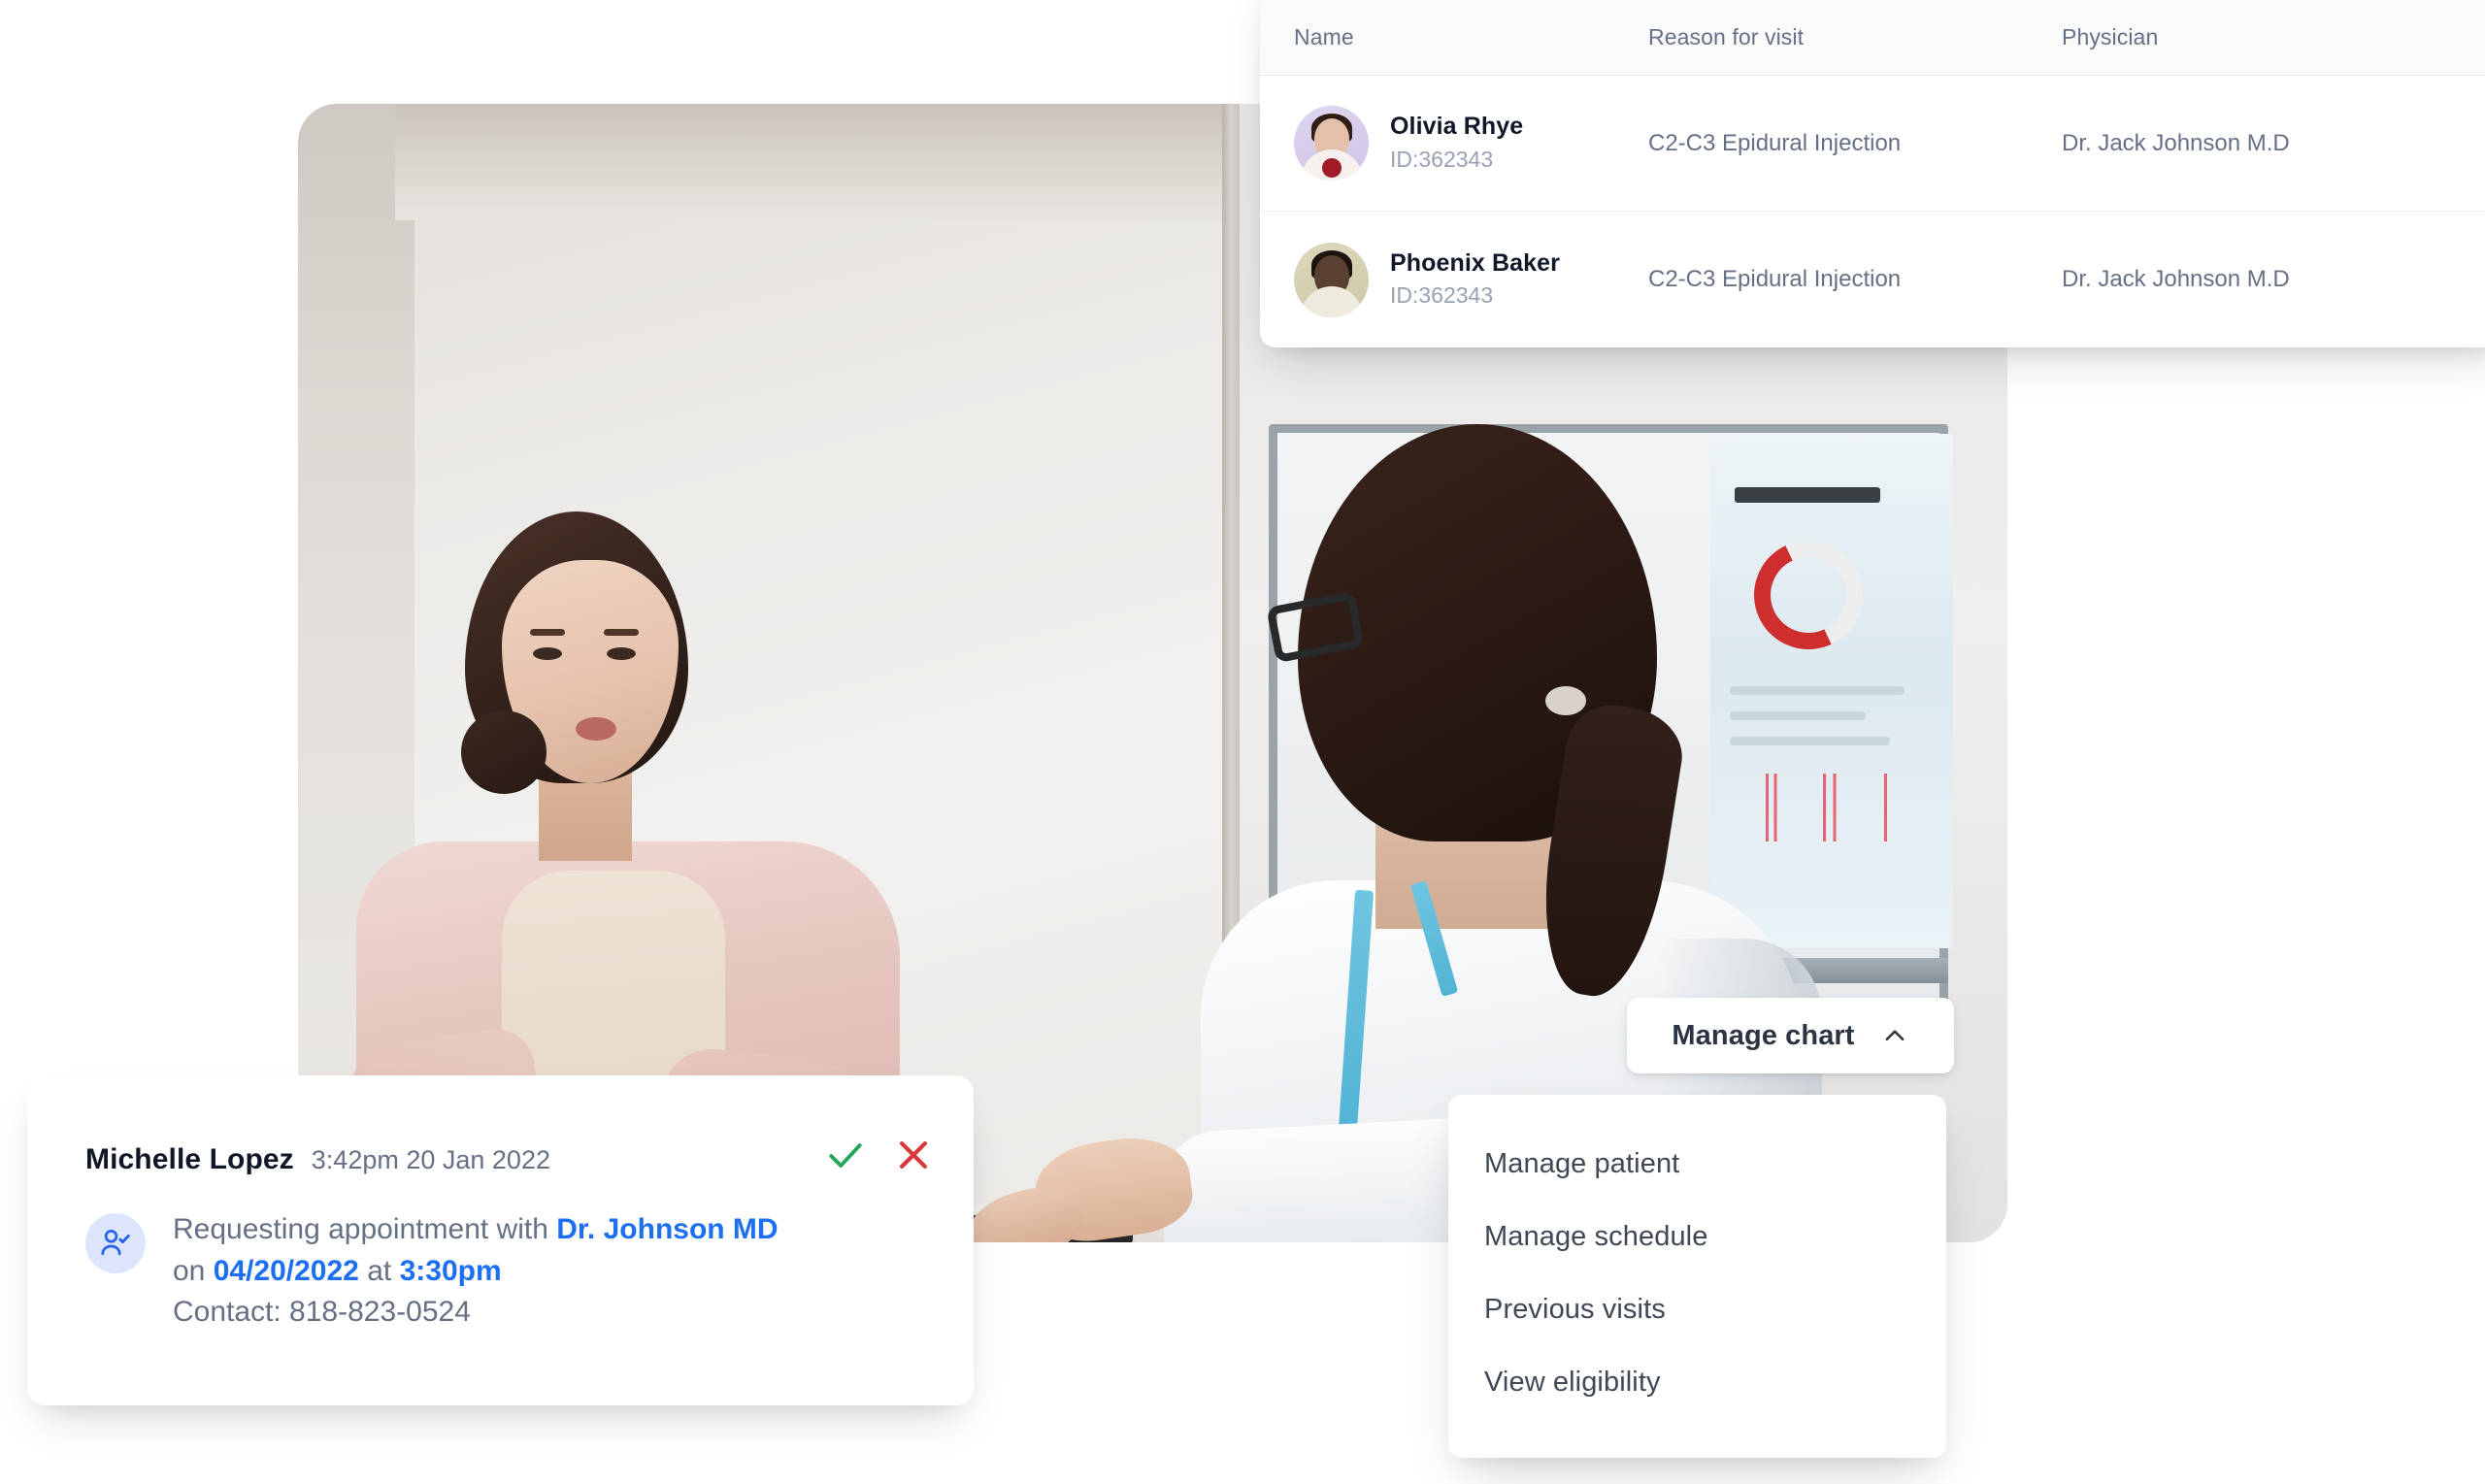 This screenshot has height=1484, width=2485. I want to click on cell-patient-name: Phoenix Baker ID:362343, so click(1454, 279).